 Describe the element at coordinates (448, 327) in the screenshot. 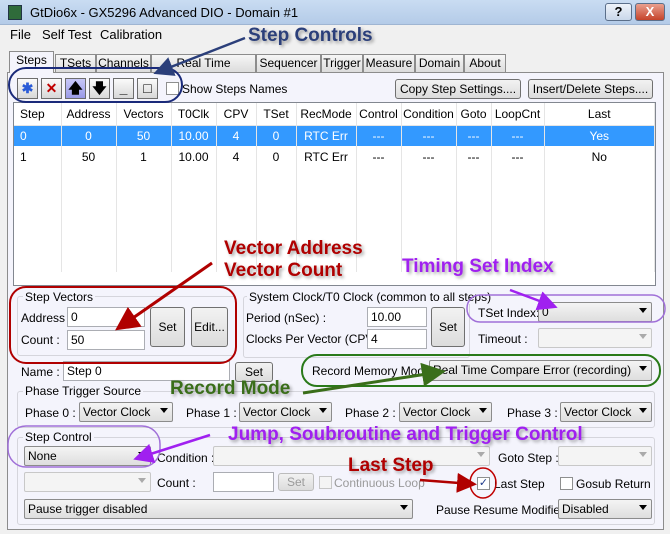

I see `clock-set-button: Set` at that location.